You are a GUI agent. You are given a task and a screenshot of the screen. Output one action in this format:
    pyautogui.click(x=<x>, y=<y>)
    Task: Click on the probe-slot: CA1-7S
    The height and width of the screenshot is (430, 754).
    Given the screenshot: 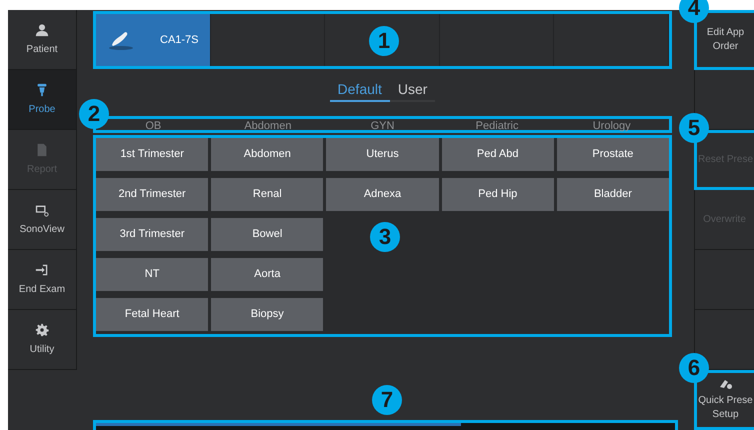 What is the action you would take?
    pyautogui.click(x=153, y=40)
    